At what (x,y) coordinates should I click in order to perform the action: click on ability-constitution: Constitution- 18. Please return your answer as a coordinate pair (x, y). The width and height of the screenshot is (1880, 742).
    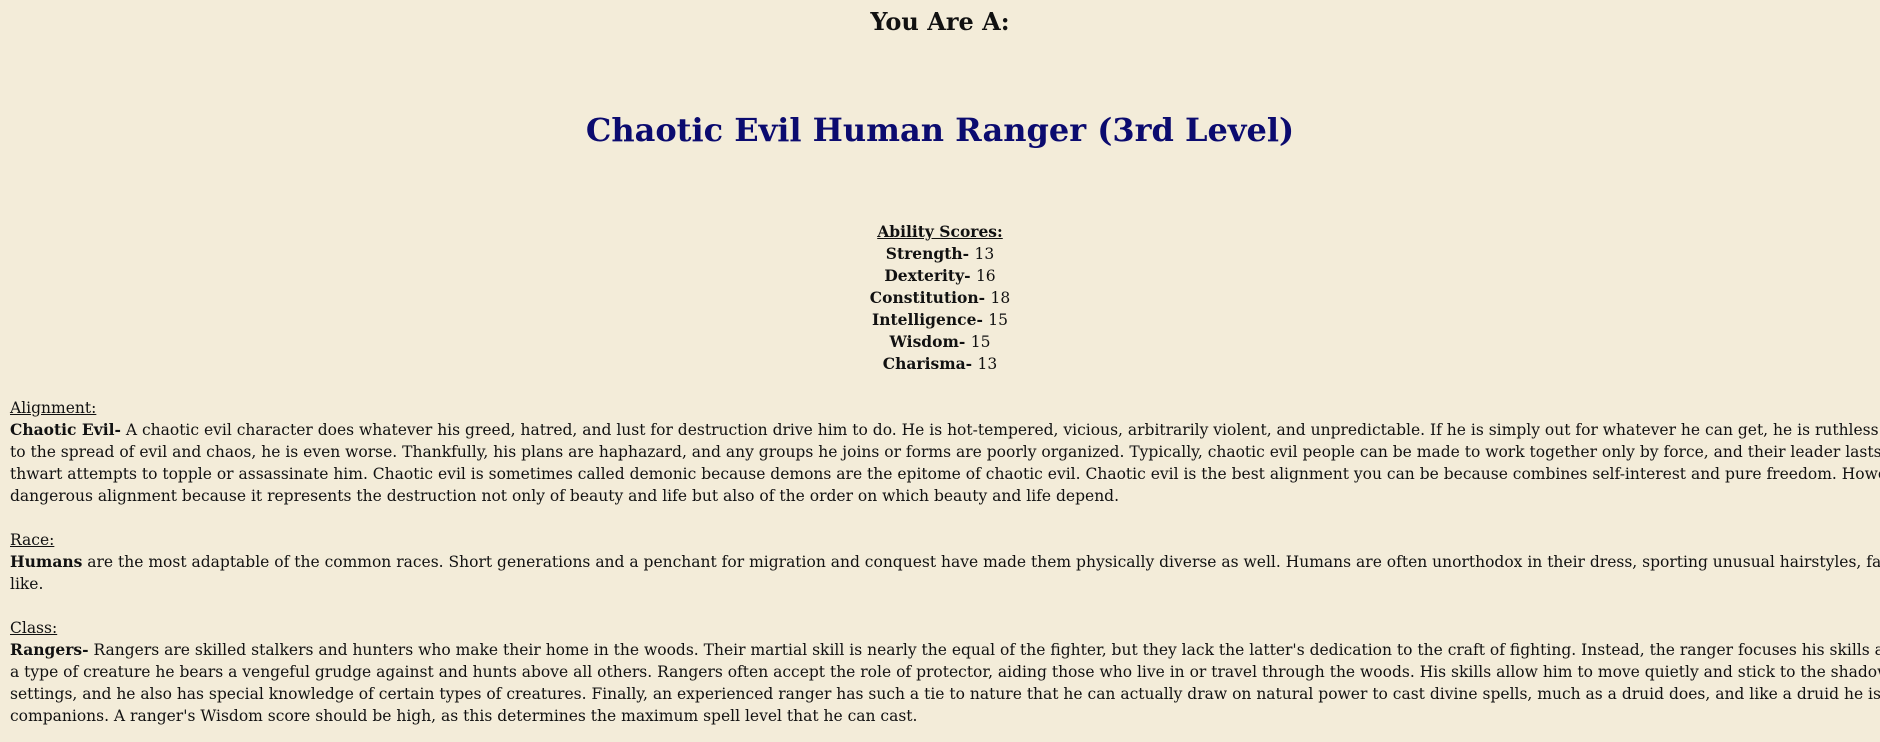
    Looking at the image, I should click on (940, 298).